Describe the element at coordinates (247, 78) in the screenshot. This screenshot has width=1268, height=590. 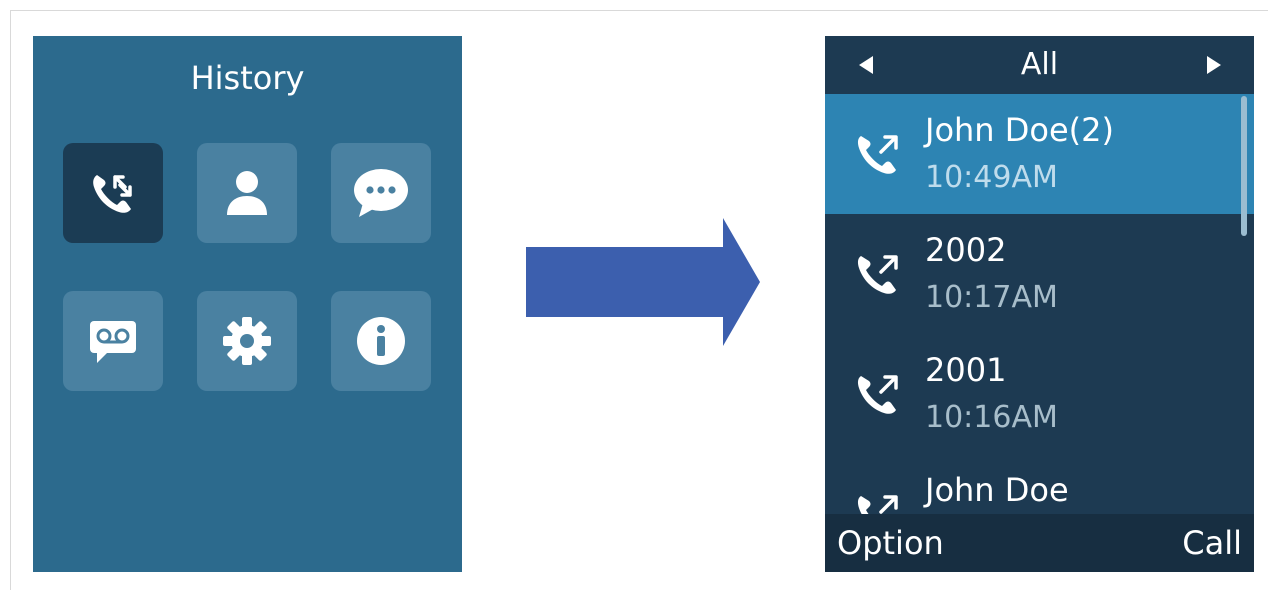
I see `screen-title: History` at that location.